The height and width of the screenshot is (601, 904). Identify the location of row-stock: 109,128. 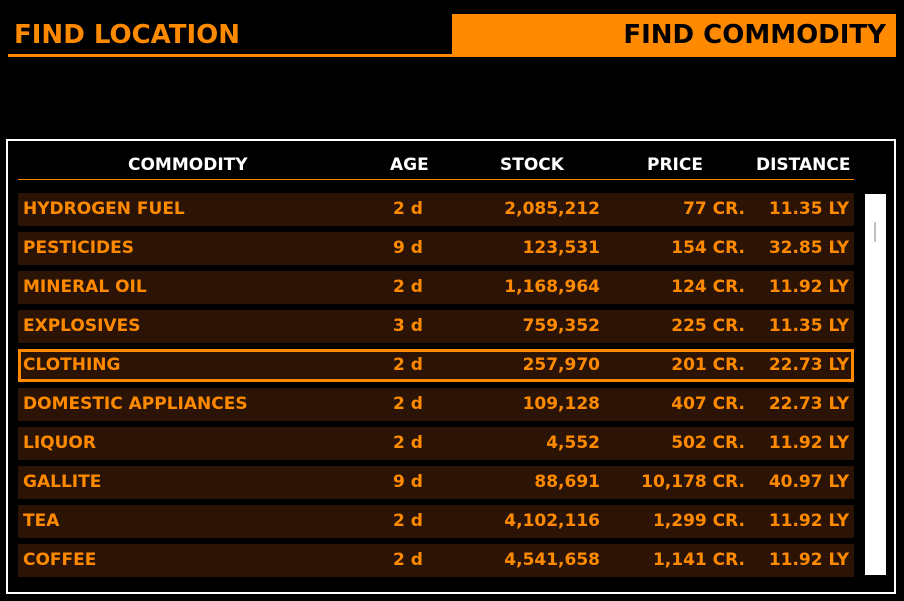
(561, 404).